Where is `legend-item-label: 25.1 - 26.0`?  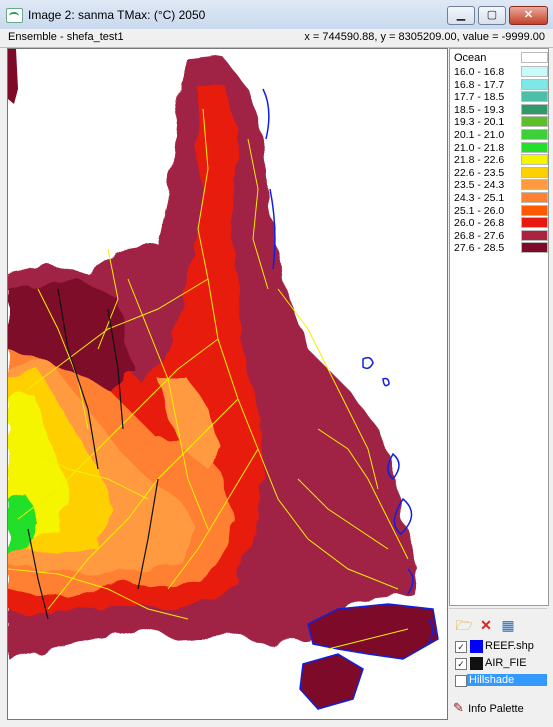
legend-item-label: 25.1 - 26.0 is located at coordinates (479, 210).